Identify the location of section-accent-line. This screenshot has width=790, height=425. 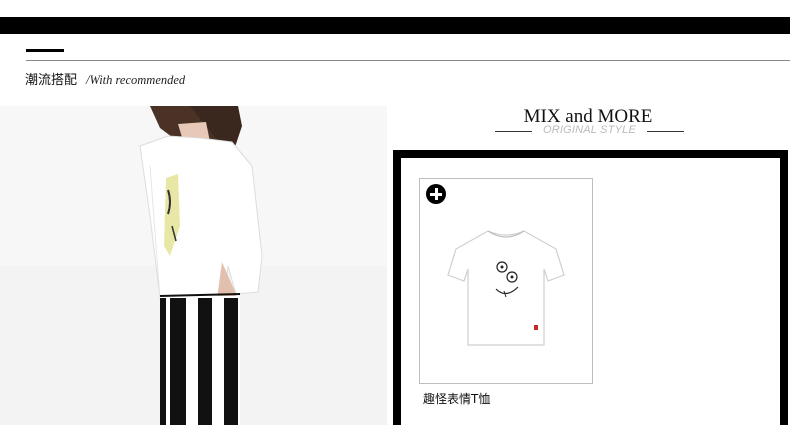
(45, 50).